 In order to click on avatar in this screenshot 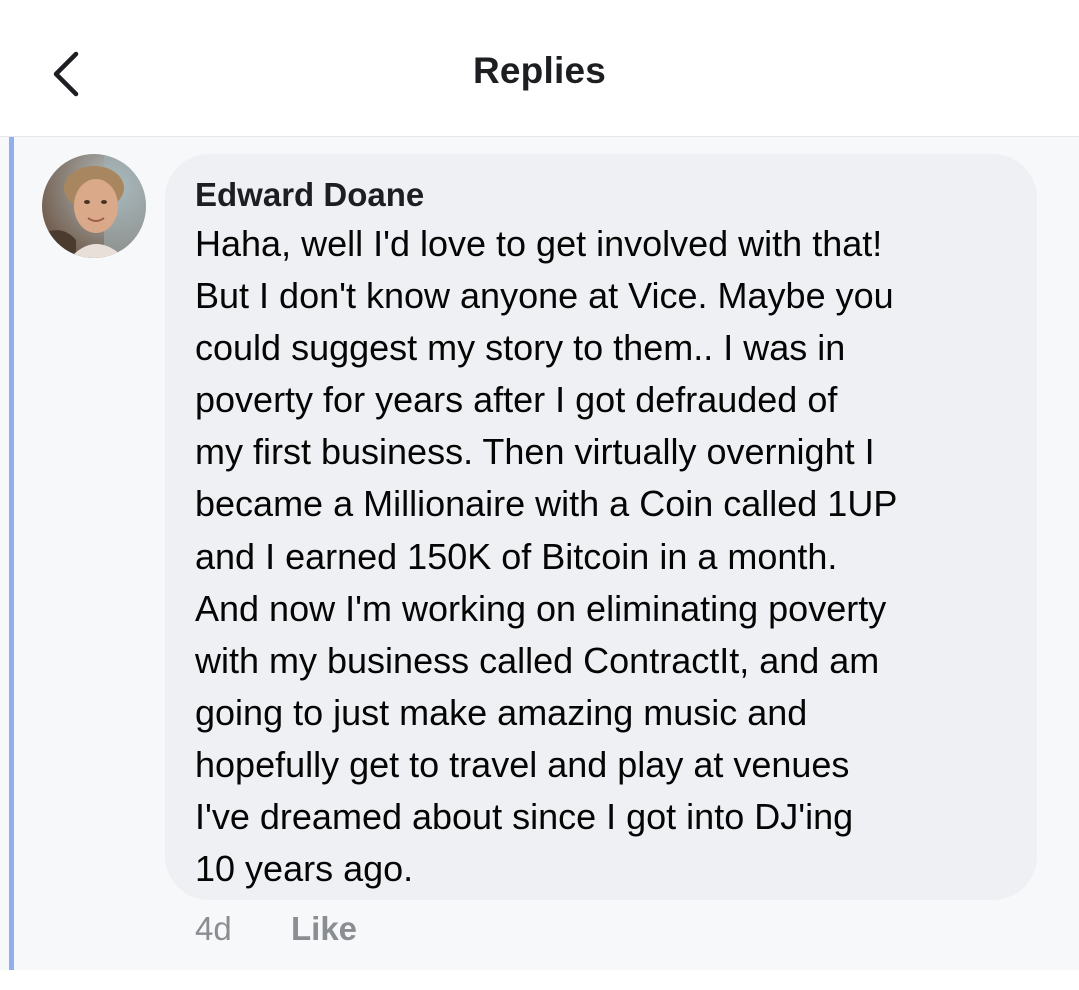, I will do `click(94, 206)`.